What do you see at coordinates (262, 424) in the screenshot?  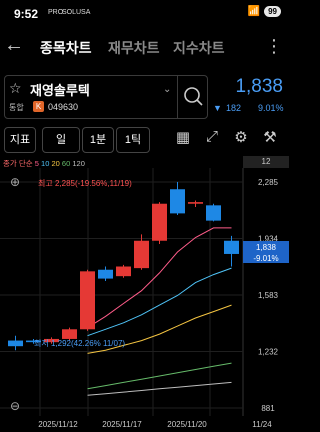 I see `x-tick-label: 11/24` at bounding box center [262, 424].